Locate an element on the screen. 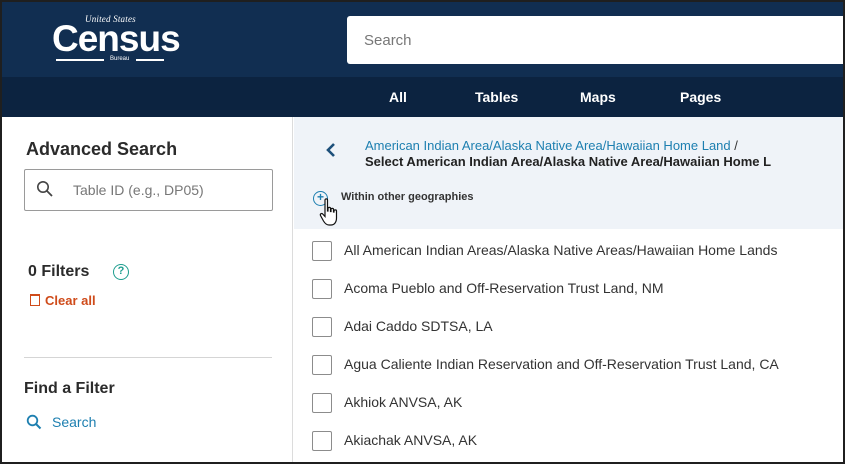  list-item-label: Akhiok ANVSA, AK is located at coordinates (403, 402).